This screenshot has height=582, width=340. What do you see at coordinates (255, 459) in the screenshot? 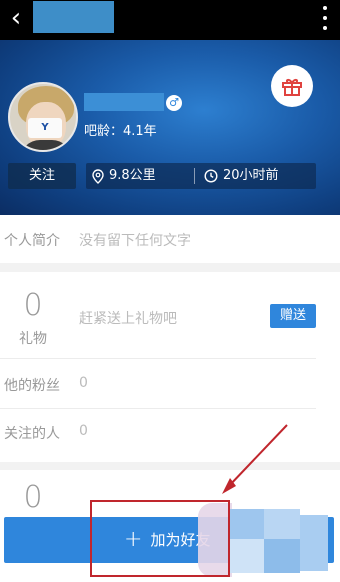
I see `annotation-arrow` at bounding box center [255, 459].